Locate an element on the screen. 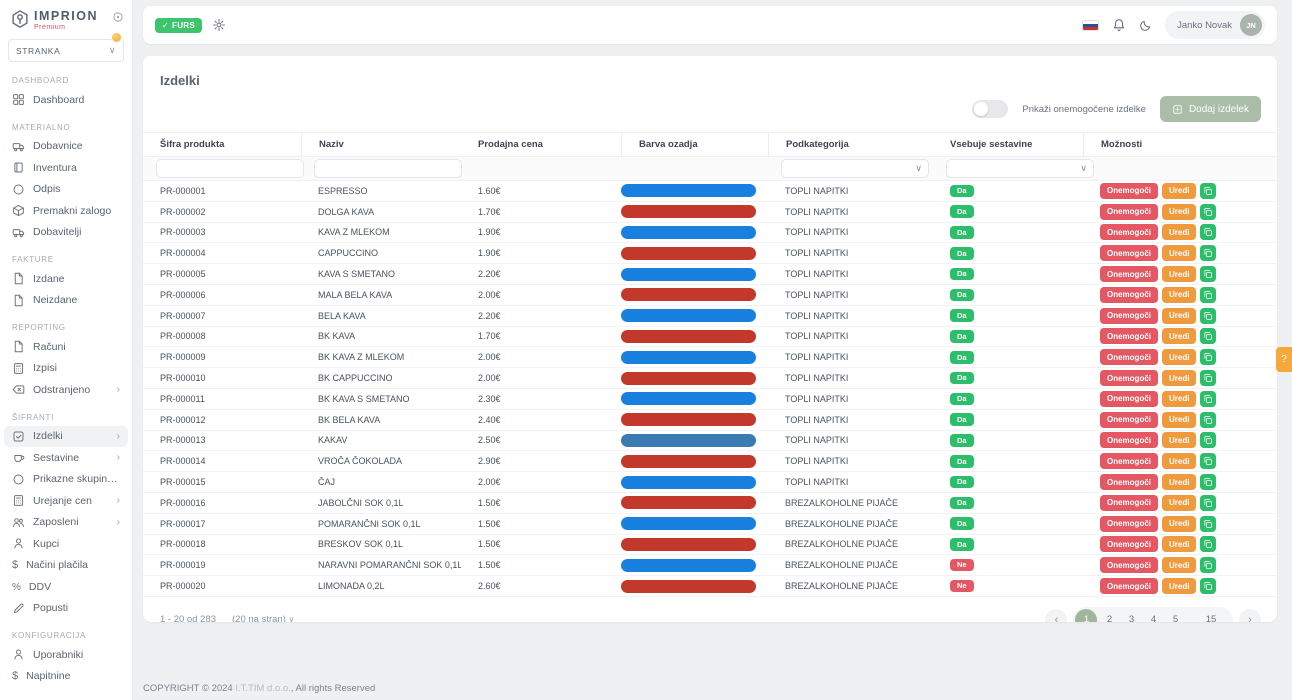  sidebar-item-odpis: Odpis is located at coordinates (66, 190).